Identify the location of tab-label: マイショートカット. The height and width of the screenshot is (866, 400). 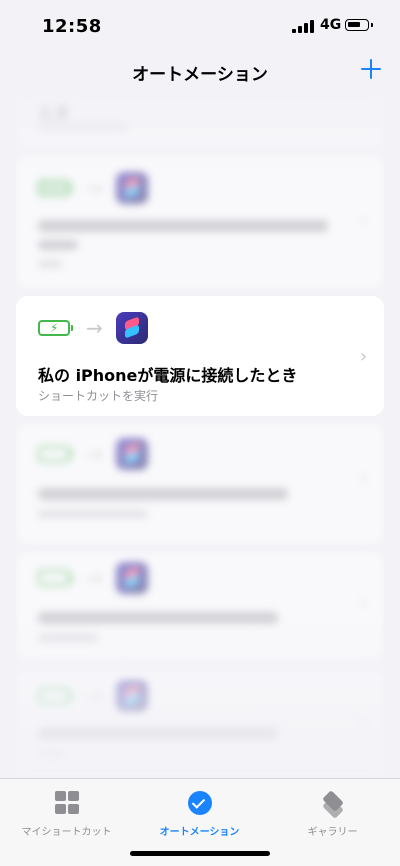
(66, 832).